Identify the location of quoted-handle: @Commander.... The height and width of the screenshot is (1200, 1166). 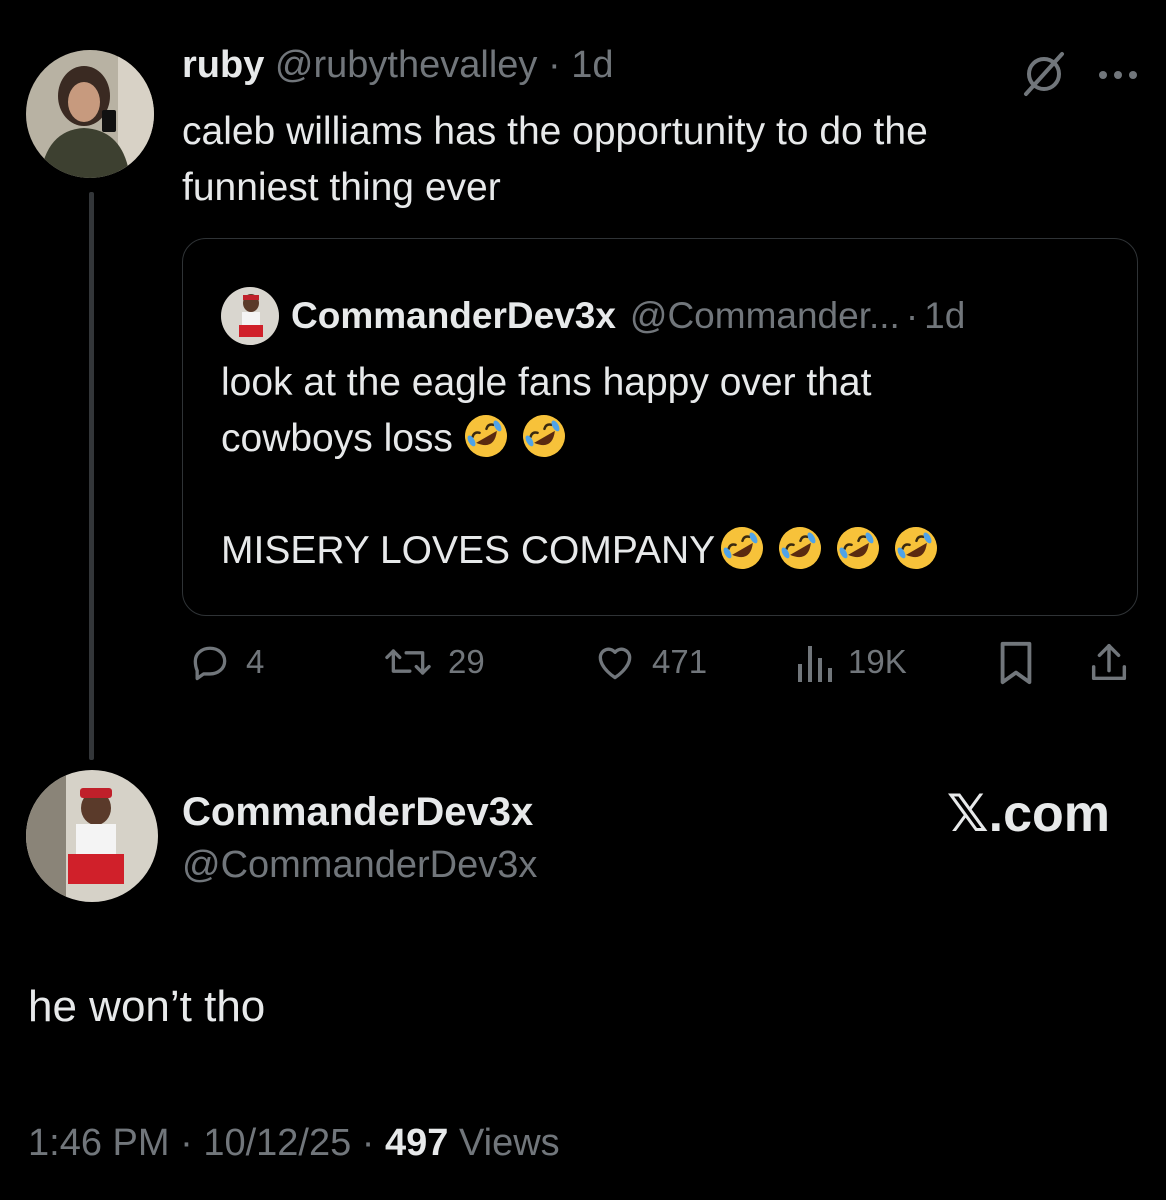
(765, 316).